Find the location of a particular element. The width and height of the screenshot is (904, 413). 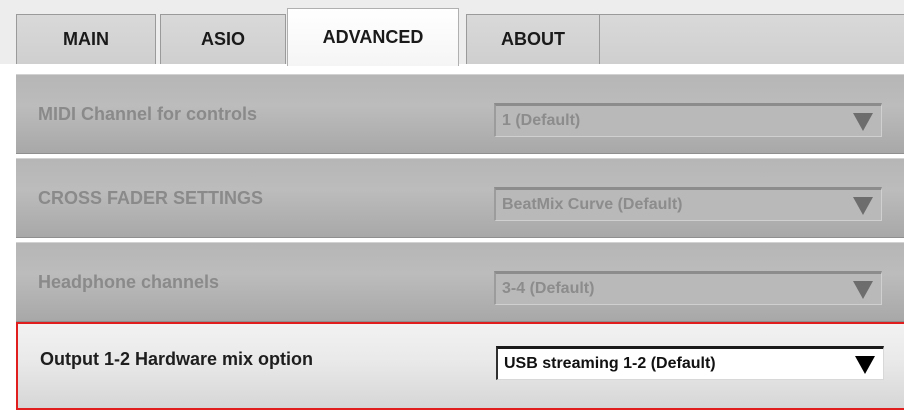

tab-main: MAIN is located at coordinates (86, 39).